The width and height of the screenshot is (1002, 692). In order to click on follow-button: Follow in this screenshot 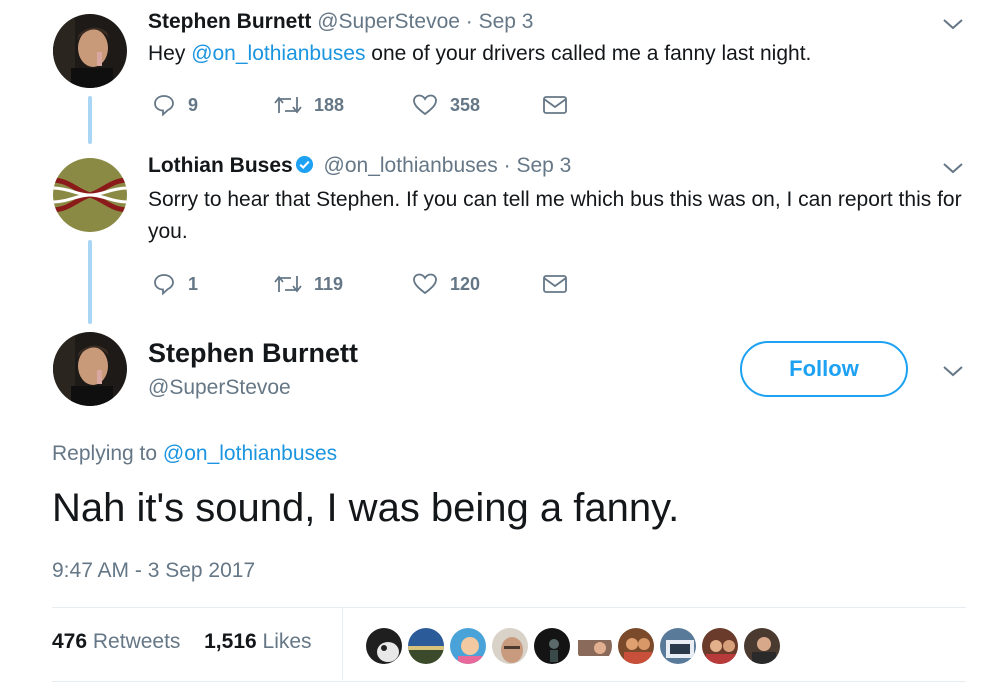, I will do `click(824, 369)`.